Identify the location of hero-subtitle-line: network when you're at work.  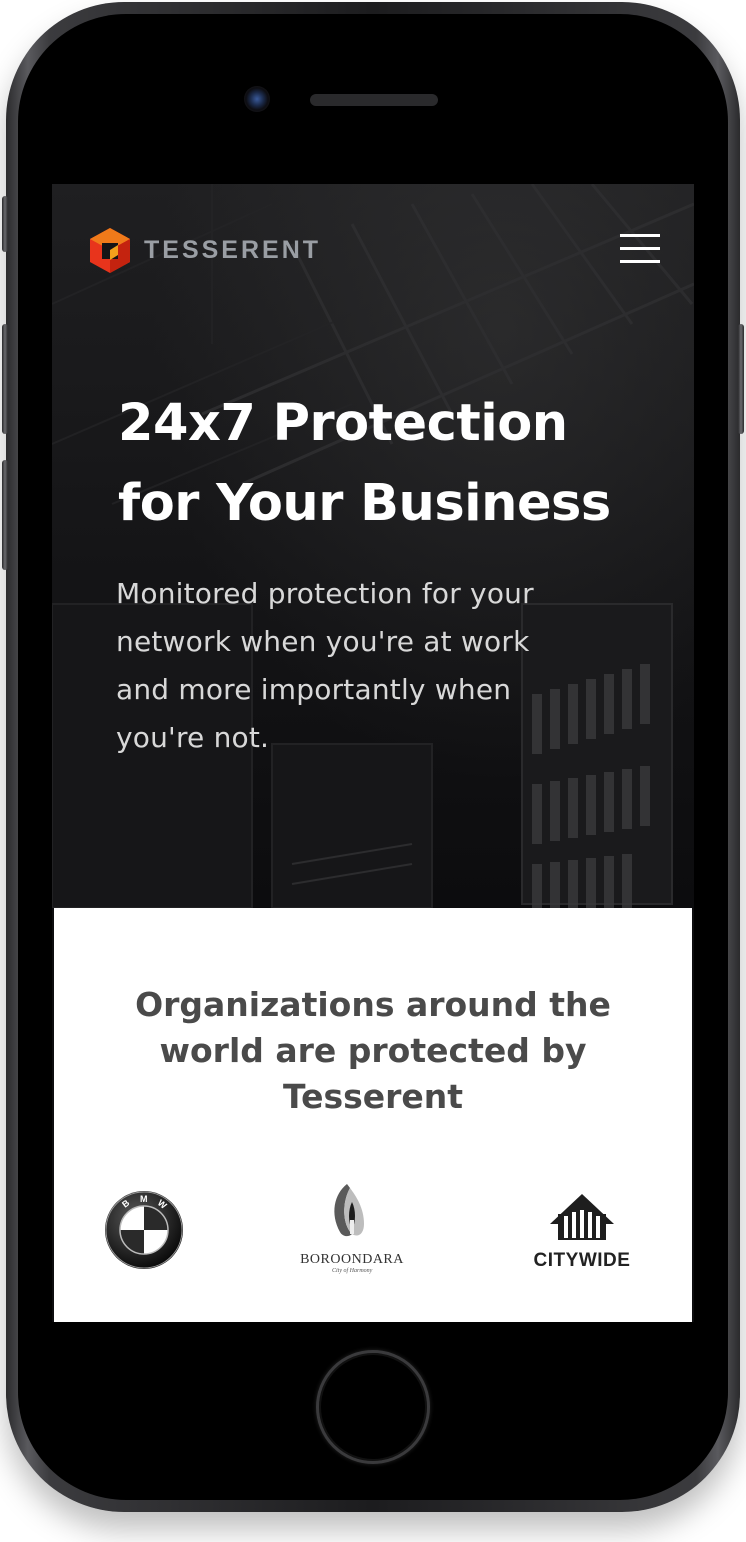
(323, 641).